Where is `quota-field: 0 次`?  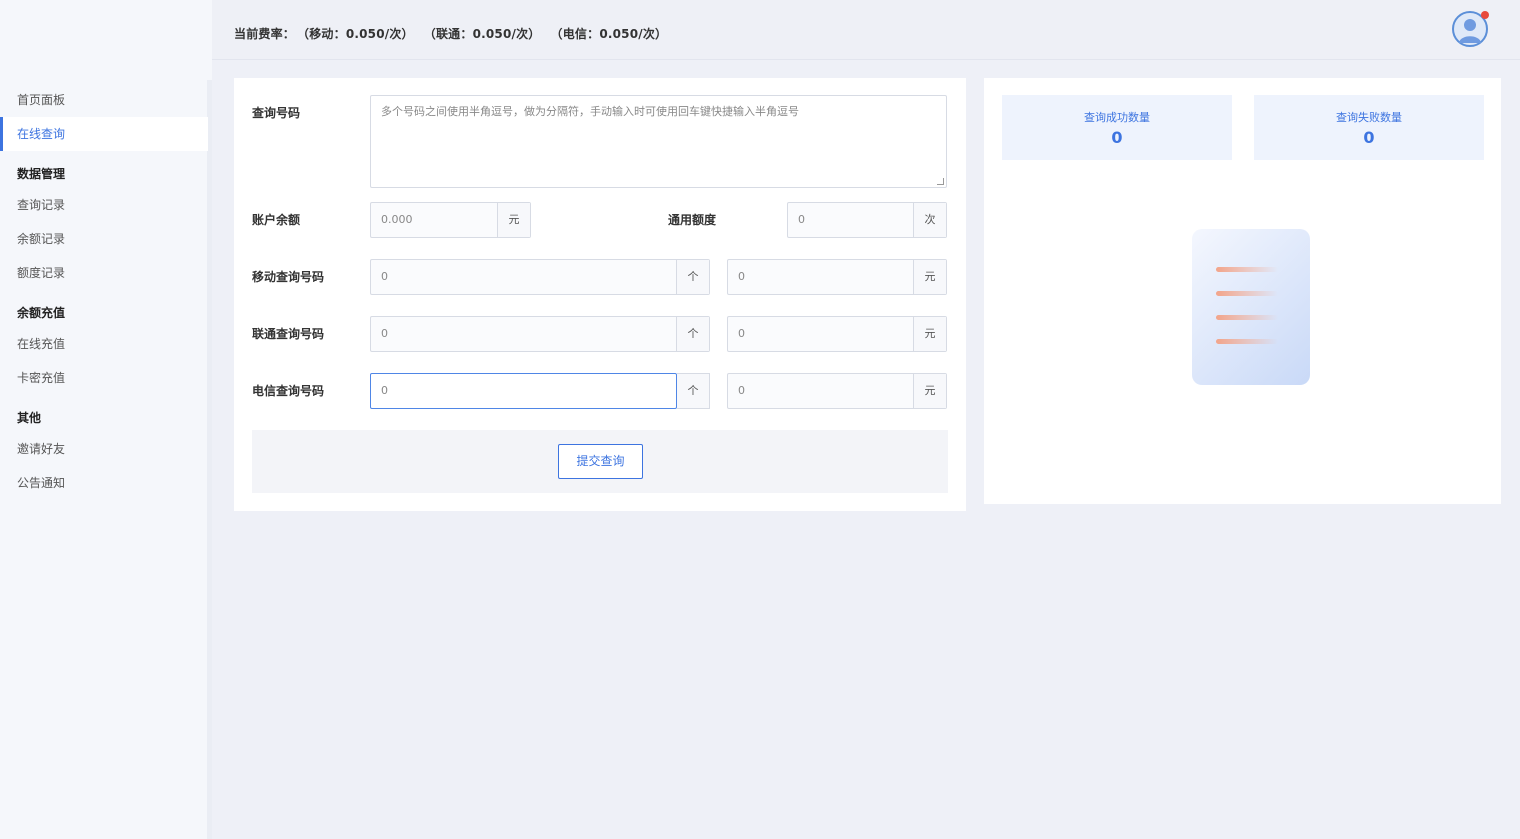
quota-field: 0 次 is located at coordinates (867, 220).